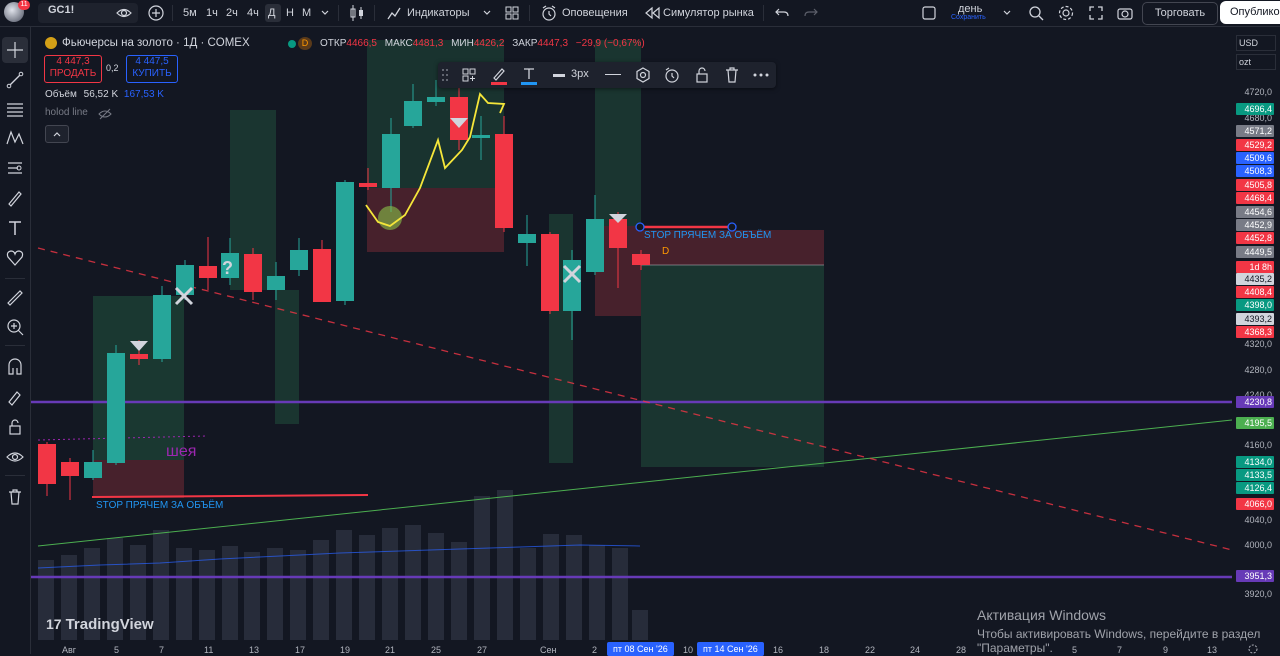 This screenshot has height=656, width=1280. Describe the element at coordinates (100, 624) in the screenshot. I see `tradingview-logo: 17 TradingView` at that location.